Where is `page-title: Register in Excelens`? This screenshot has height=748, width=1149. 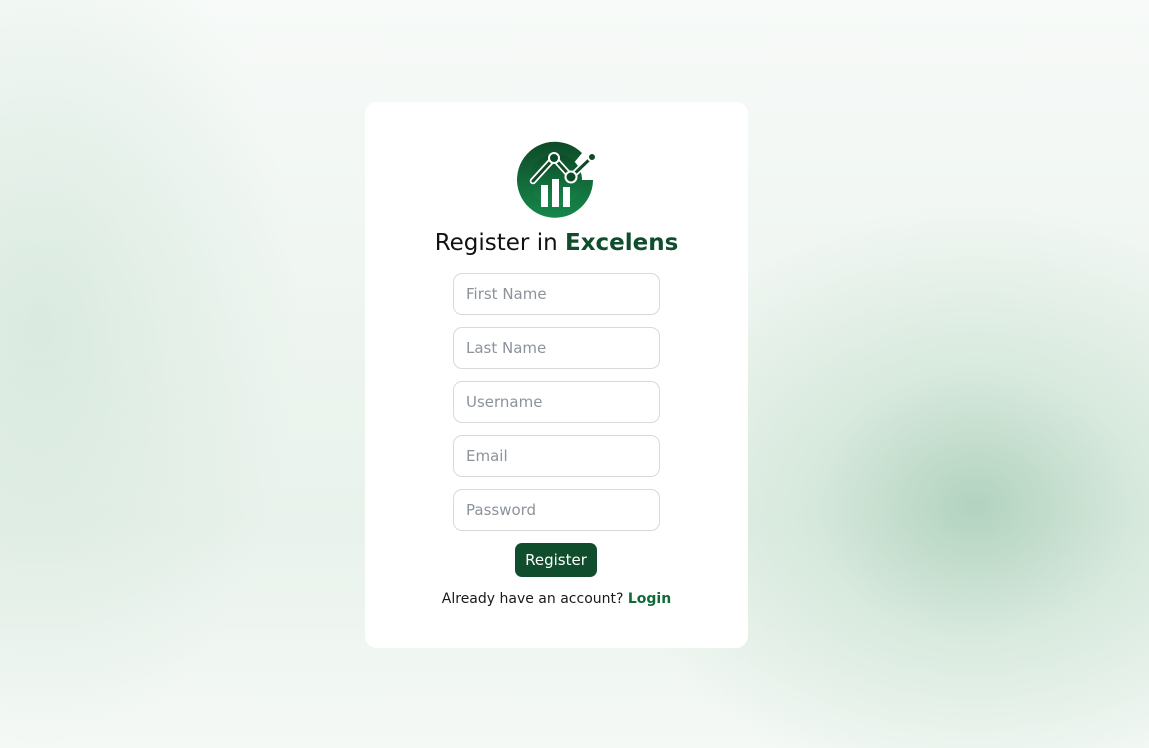
page-title: Register in Excelens is located at coordinates (556, 243).